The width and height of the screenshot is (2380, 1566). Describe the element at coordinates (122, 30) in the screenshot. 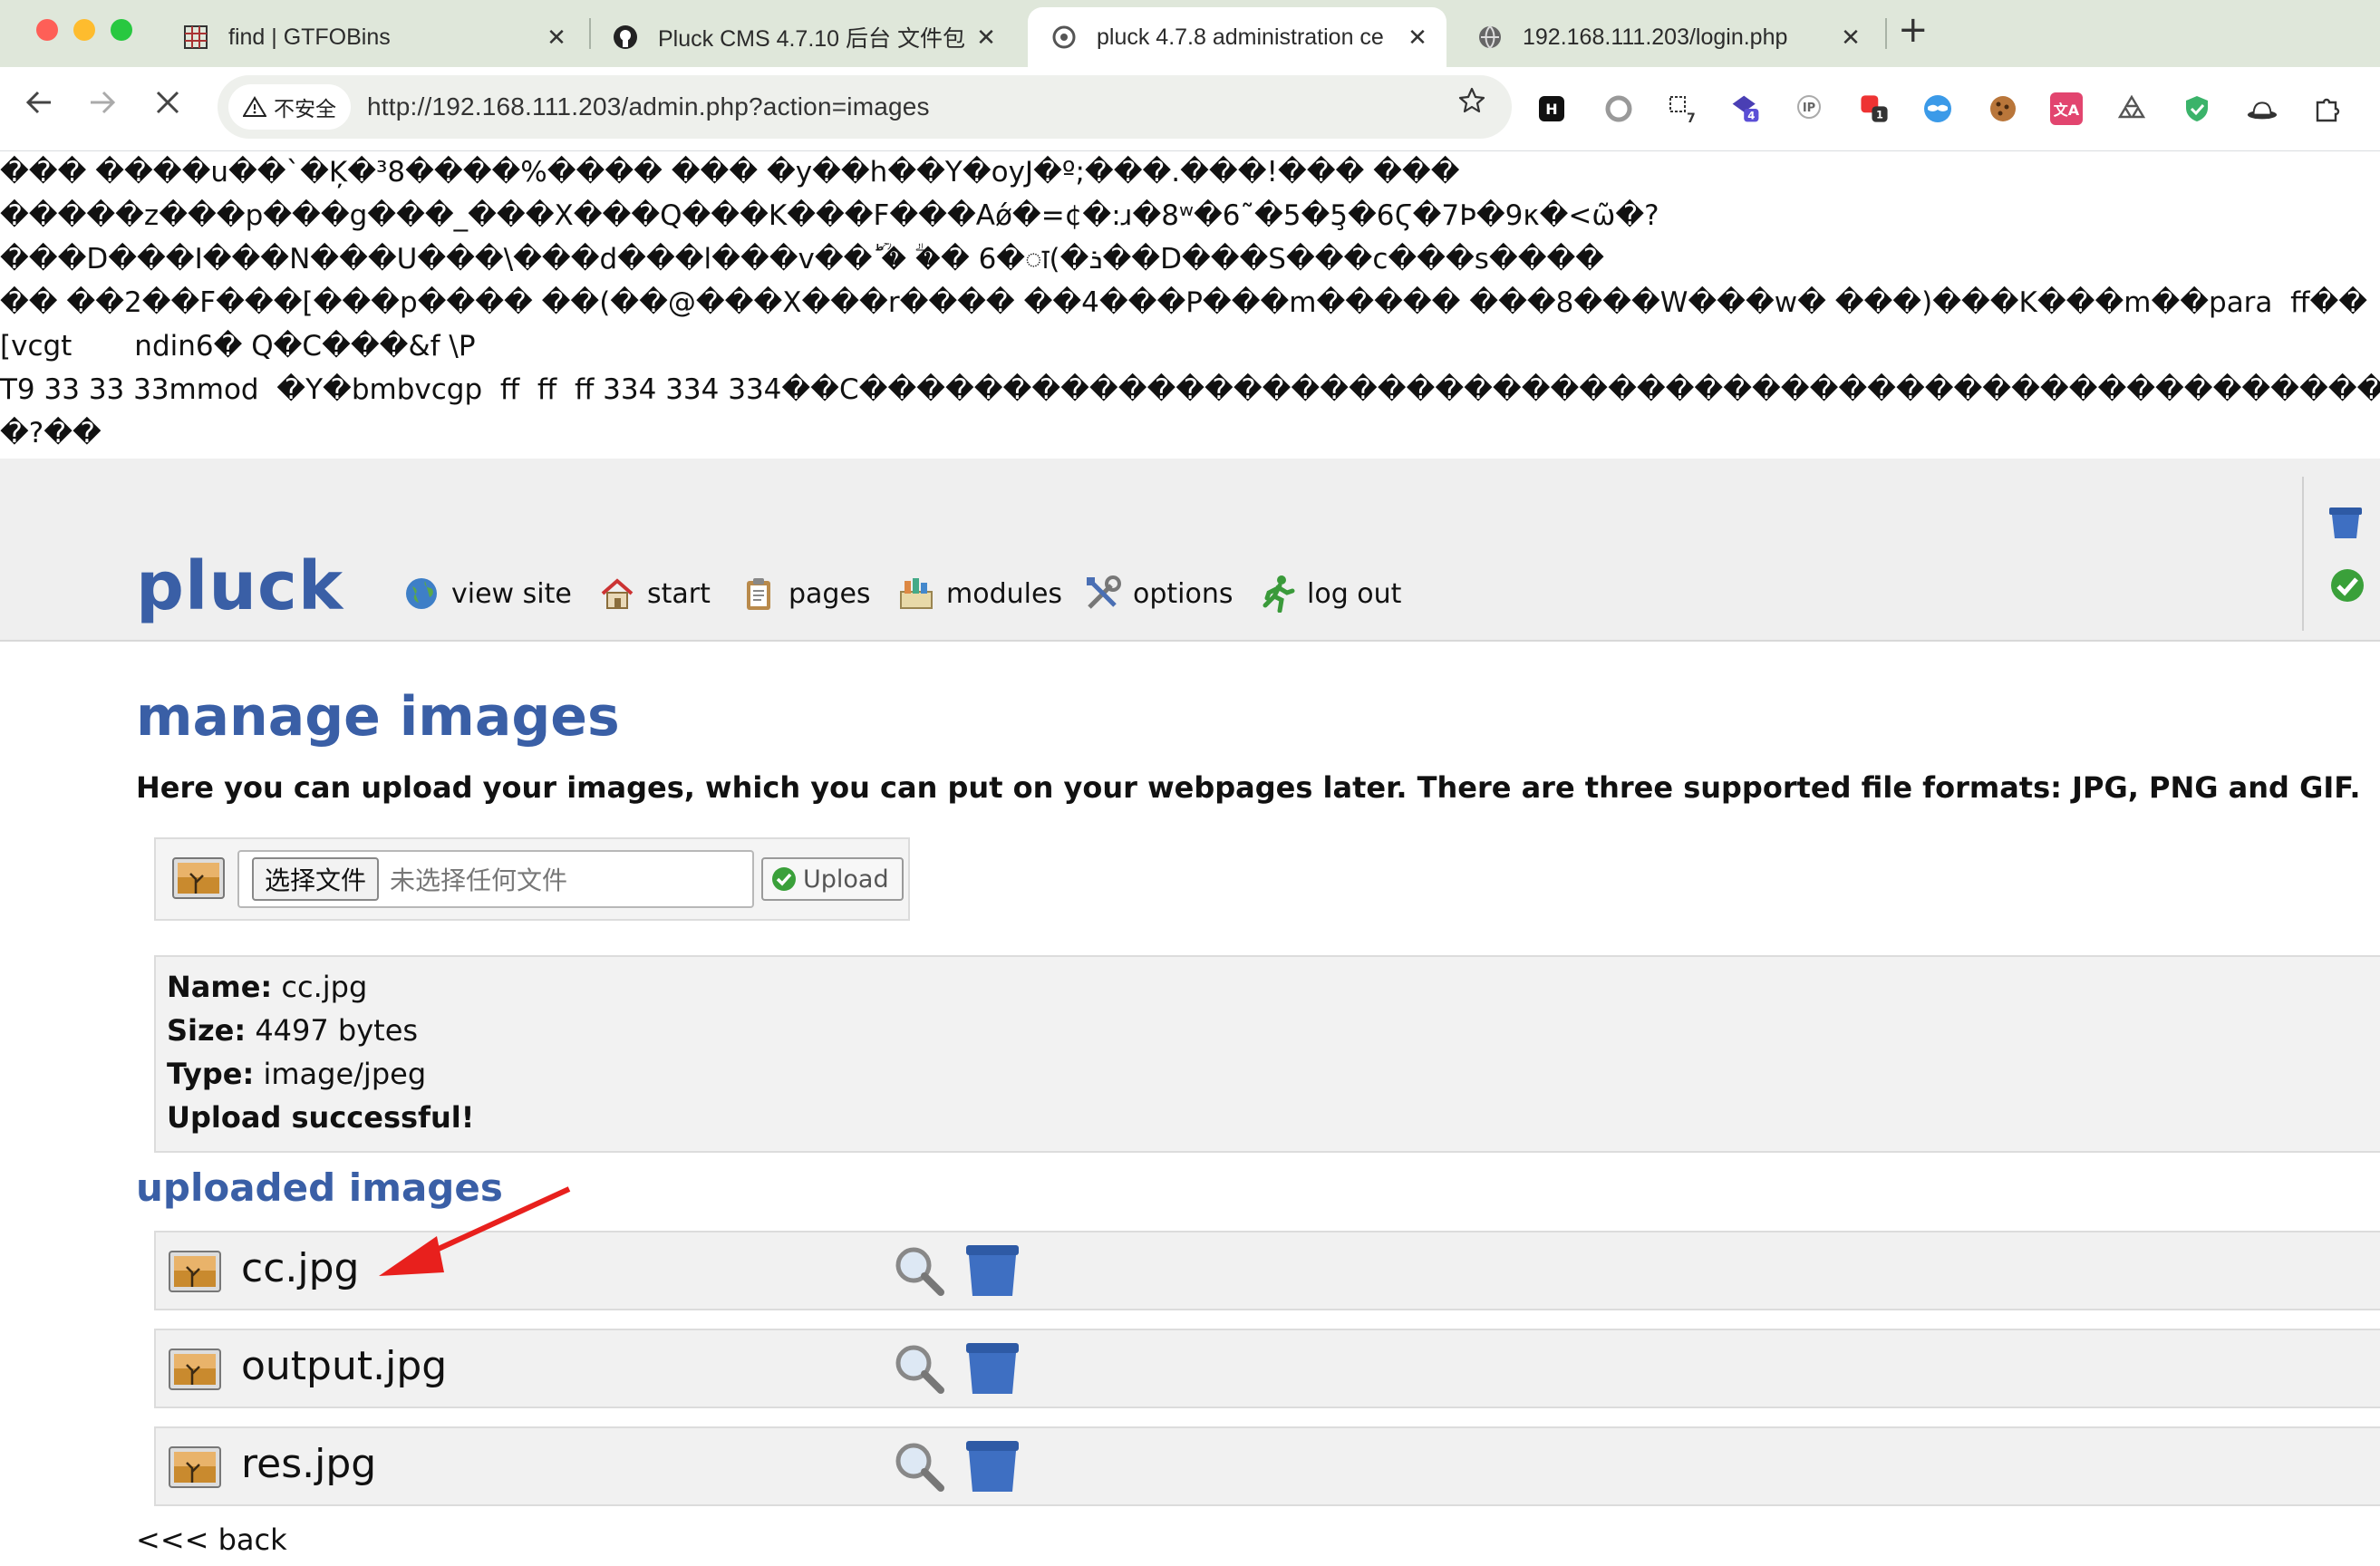

I see `zoom-window-button` at that location.